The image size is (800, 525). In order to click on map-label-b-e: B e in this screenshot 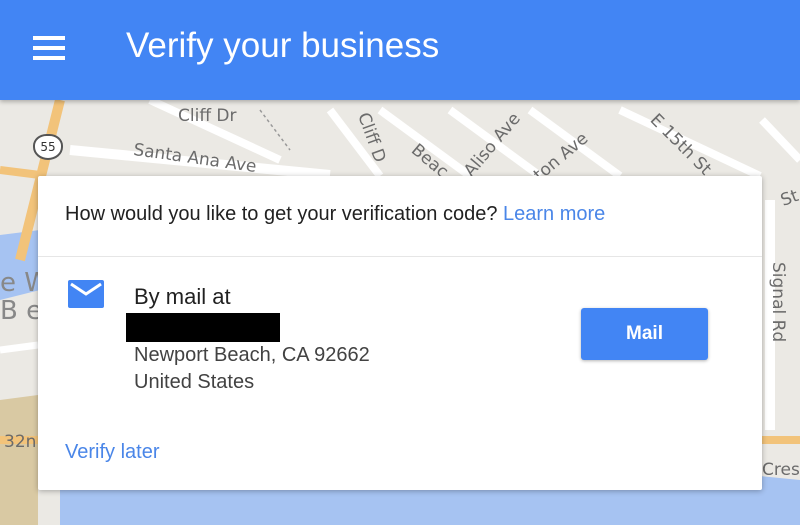, I will do `click(21, 311)`.